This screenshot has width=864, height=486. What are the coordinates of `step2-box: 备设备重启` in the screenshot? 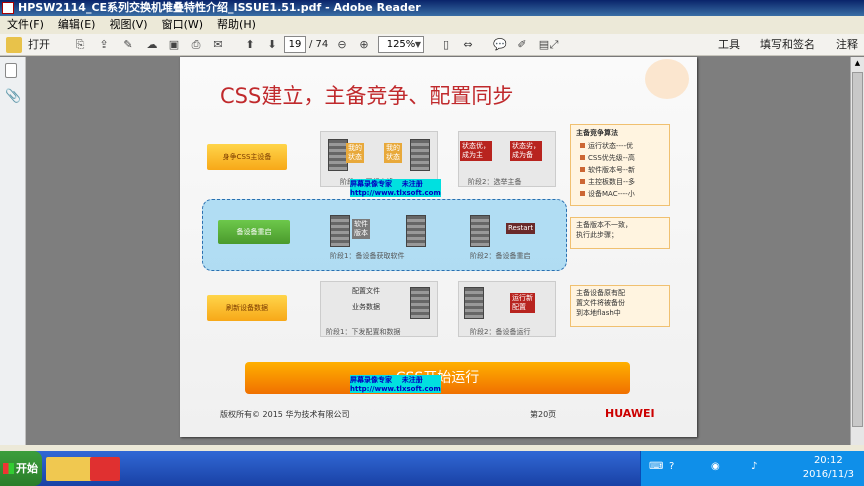 It's located at (254, 232).